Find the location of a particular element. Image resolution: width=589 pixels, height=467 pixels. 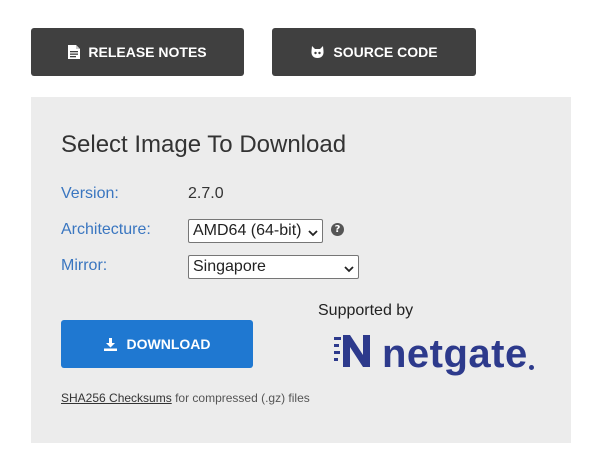

version-label: Version: is located at coordinates (90, 193).